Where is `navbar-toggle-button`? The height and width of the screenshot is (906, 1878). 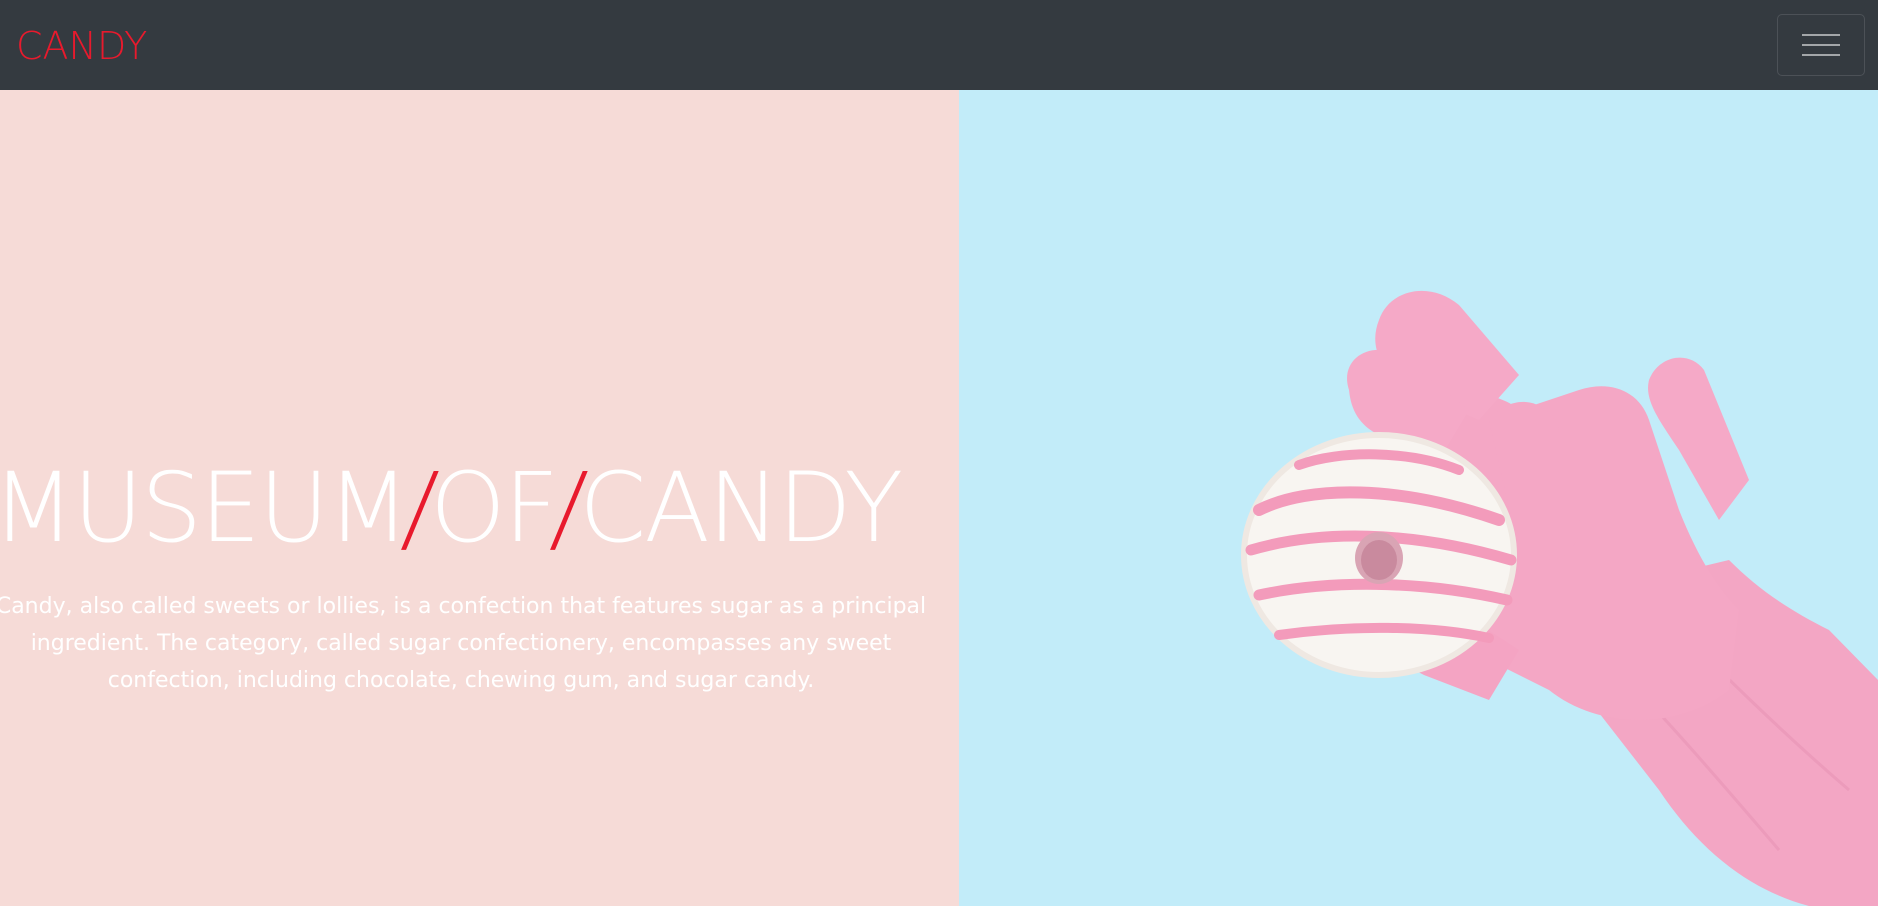 navbar-toggle-button is located at coordinates (1821, 45).